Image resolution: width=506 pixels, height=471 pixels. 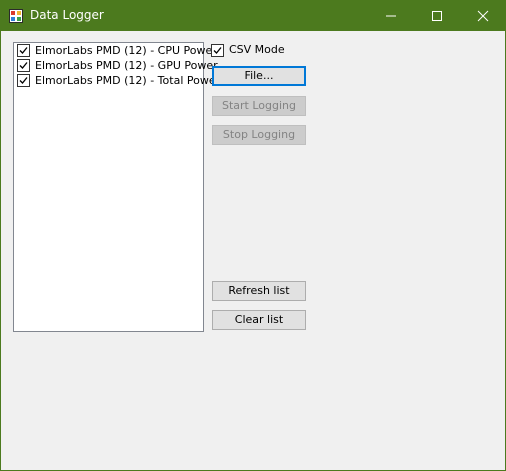 What do you see at coordinates (257, 50) in the screenshot?
I see `csv-mode-label: CSV Mode` at bounding box center [257, 50].